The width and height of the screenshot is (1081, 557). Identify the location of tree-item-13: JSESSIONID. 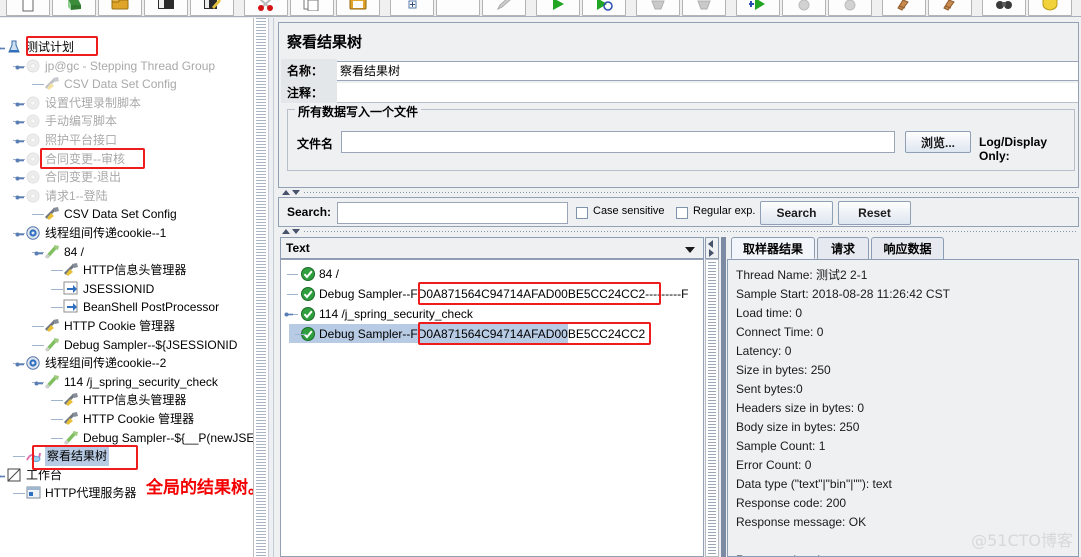
(126, 289).